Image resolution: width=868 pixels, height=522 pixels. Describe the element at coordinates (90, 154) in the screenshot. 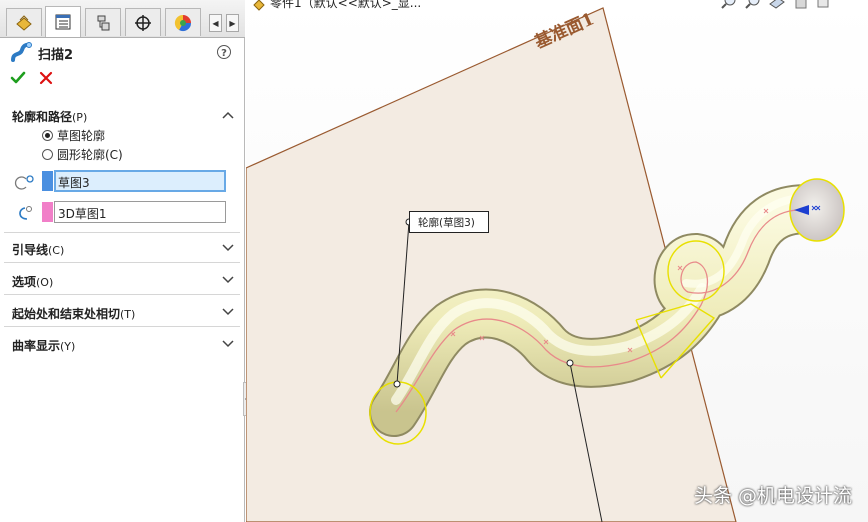

I see `radio-label: 圆形轮廓(C)` at that location.